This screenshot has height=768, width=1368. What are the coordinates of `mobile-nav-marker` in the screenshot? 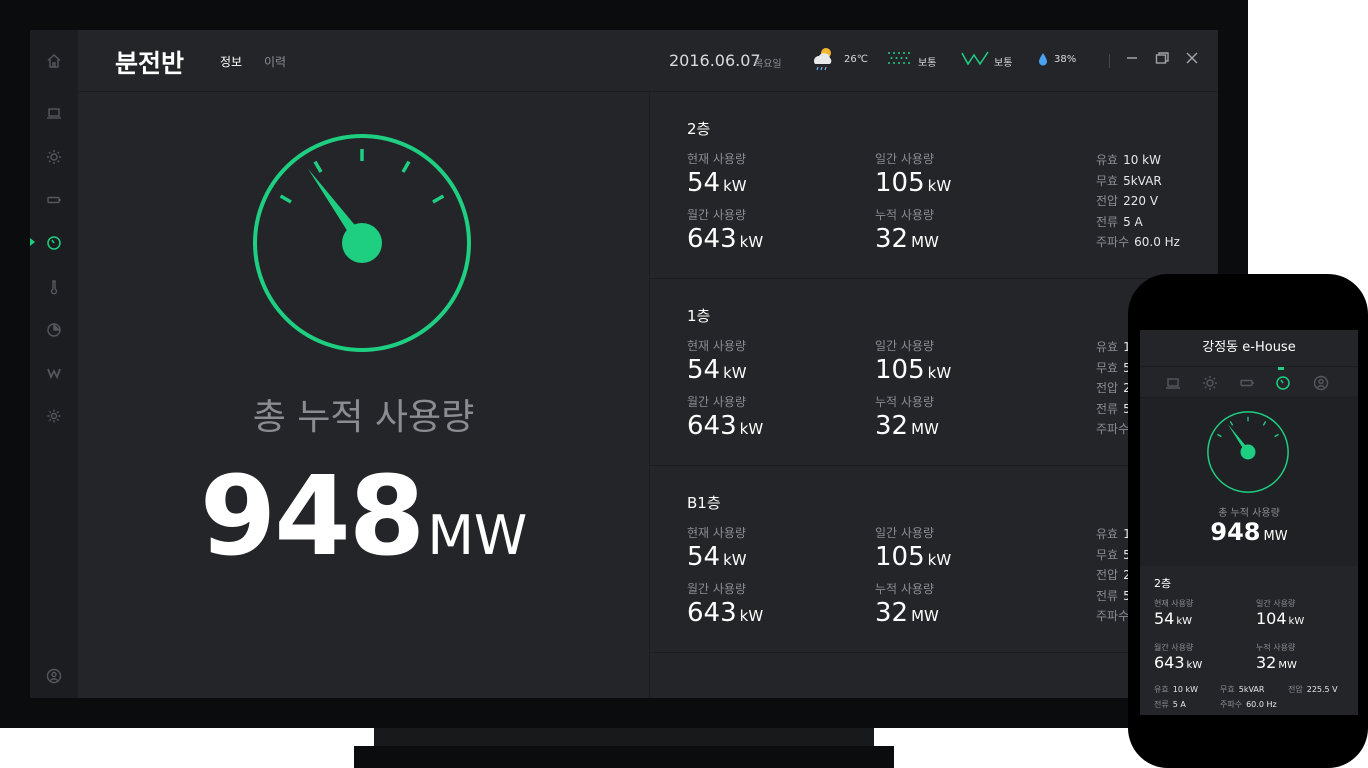 It's located at (1281, 368).